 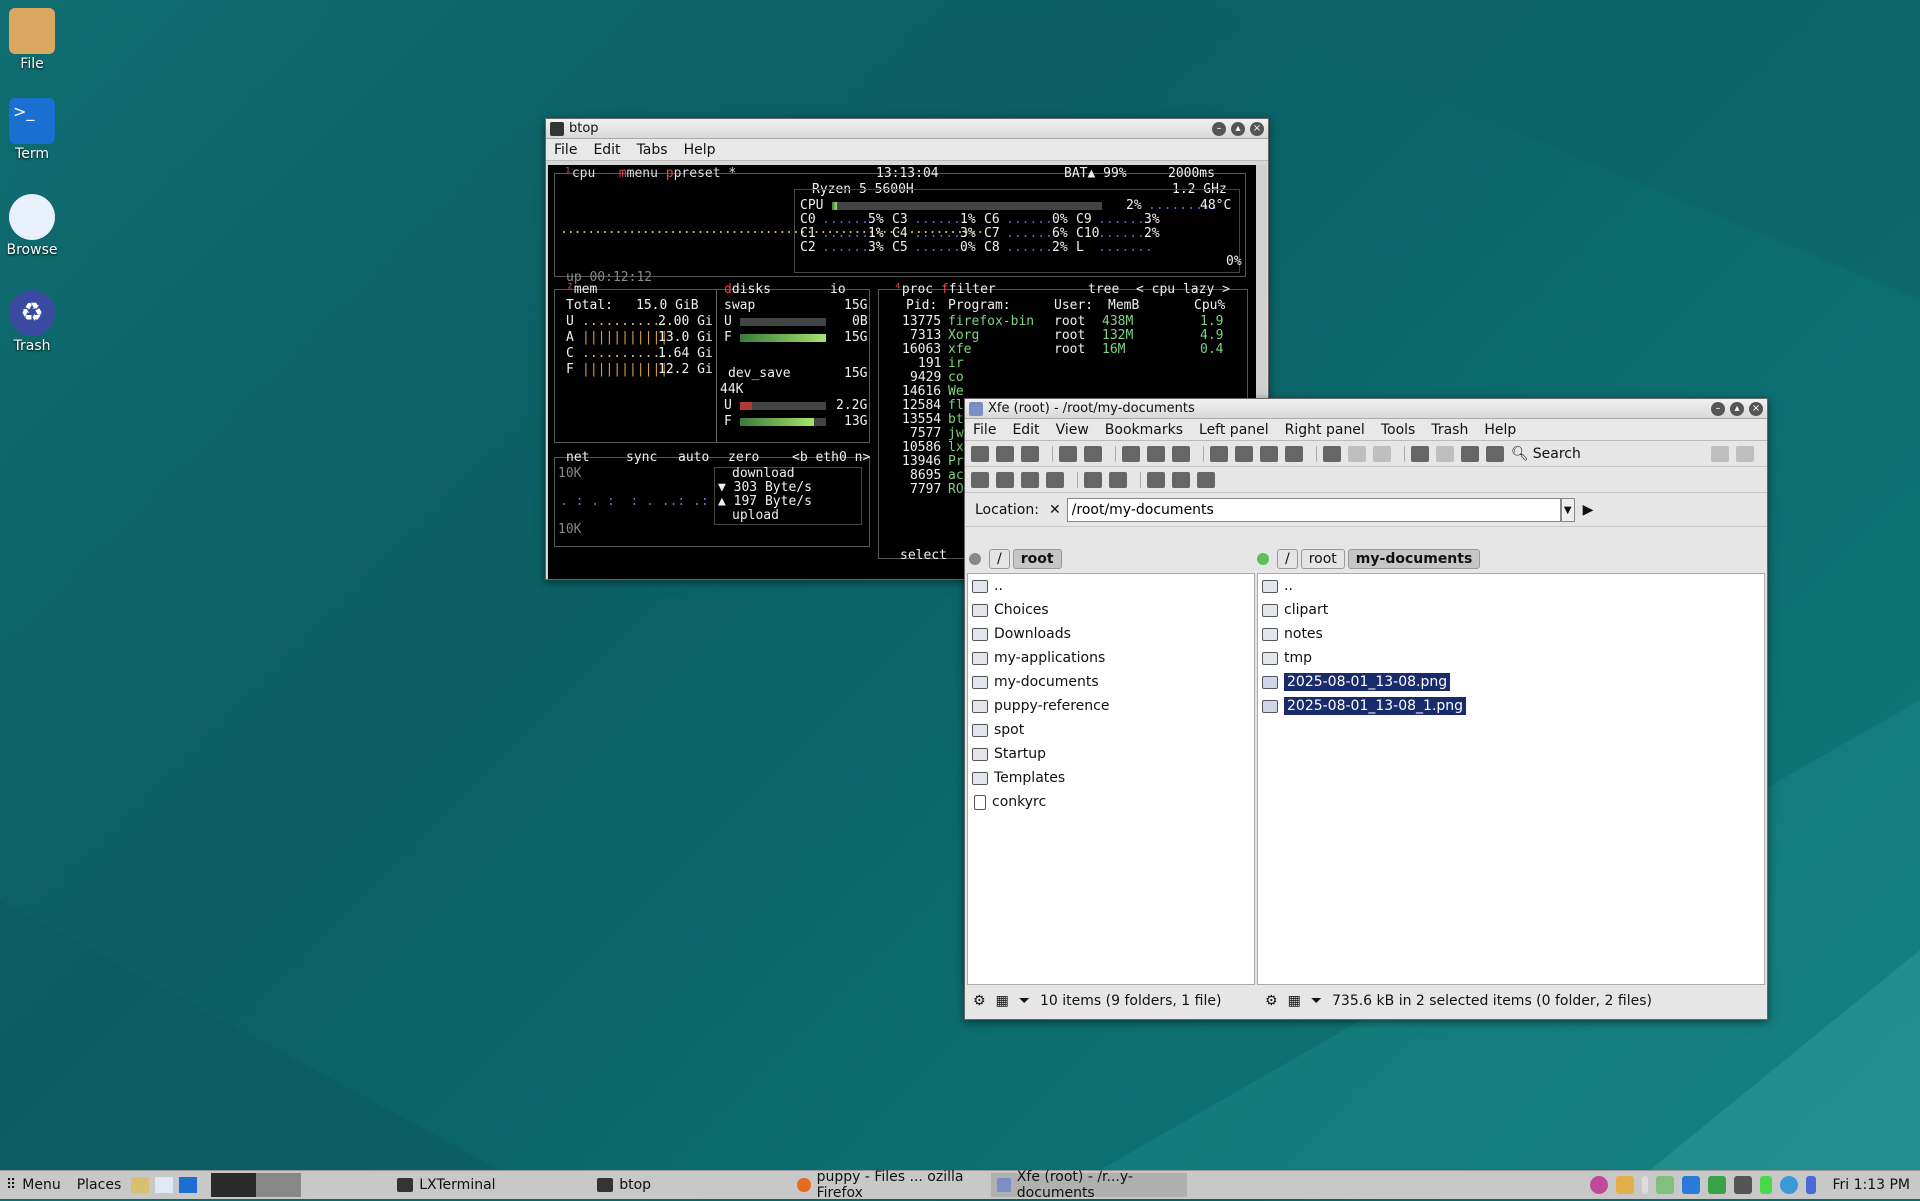 What do you see at coordinates (1103, 290) in the screenshot?
I see `tree-tab: tree` at bounding box center [1103, 290].